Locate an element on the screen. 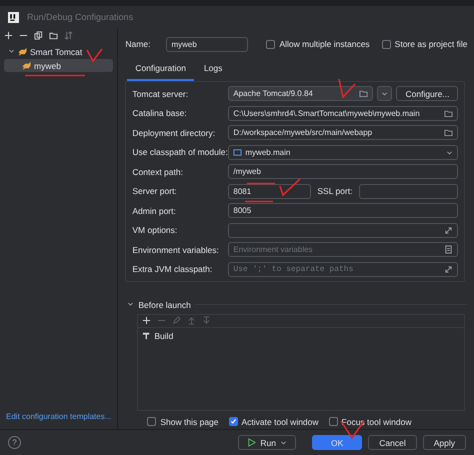 This screenshot has width=474, height=455. port-field: 8081 is located at coordinates (270, 191).